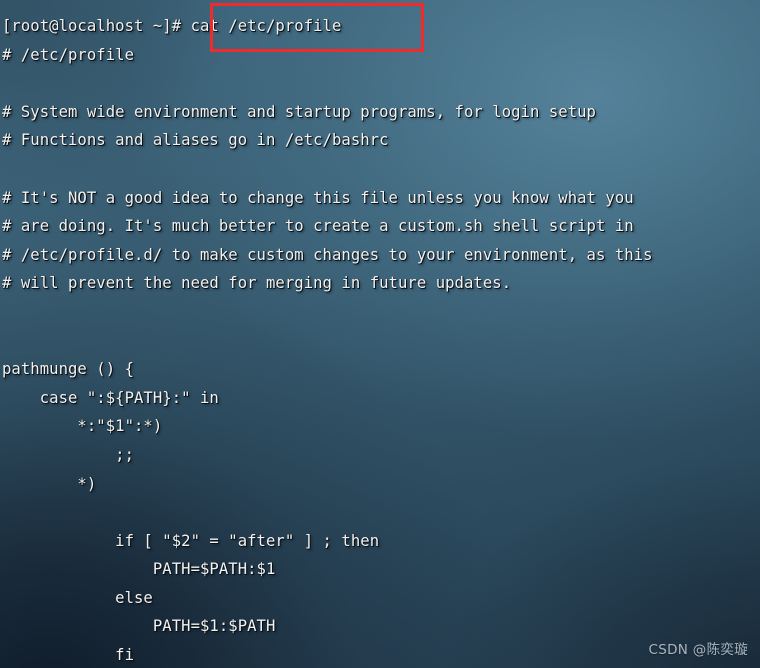 The height and width of the screenshot is (668, 760). I want to click on terminal-line: [root@localhost ~]# cat /etc/profile, so click(172, 26).